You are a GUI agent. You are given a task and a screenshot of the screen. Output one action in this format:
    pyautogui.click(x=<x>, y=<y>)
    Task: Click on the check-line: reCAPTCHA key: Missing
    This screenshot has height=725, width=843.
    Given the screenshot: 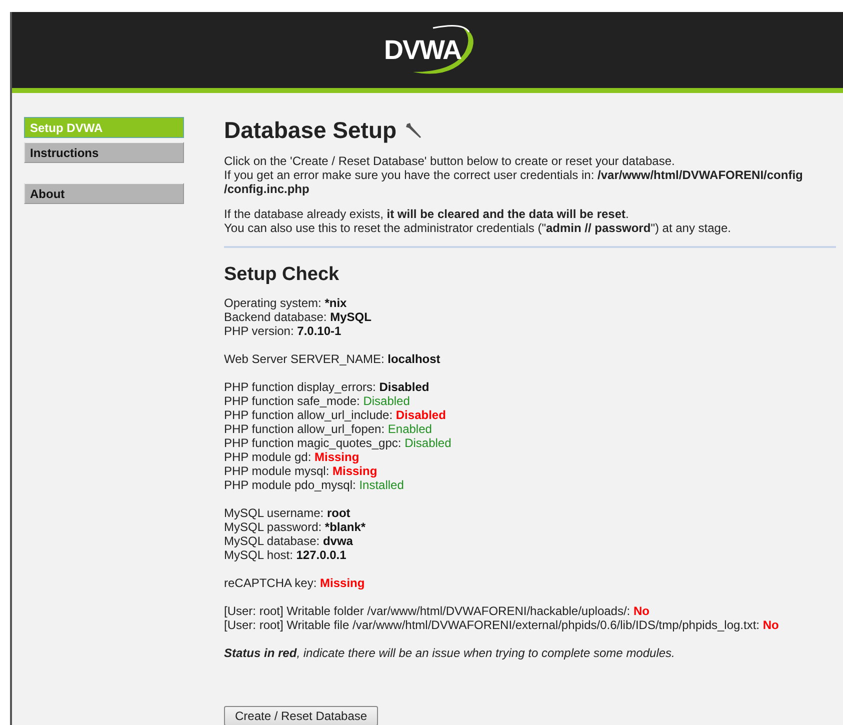 What is the action you would take?
    pyautogui.click(x=295, y=583)
    